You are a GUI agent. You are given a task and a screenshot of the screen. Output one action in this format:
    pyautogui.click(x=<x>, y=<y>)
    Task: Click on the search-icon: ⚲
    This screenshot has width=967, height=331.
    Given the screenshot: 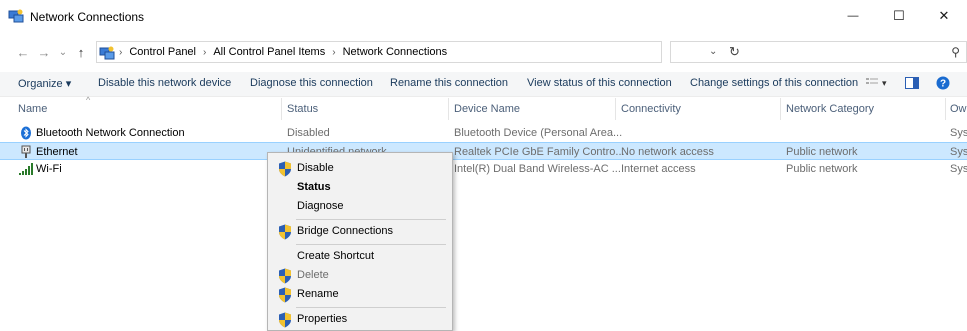 What is the action you would take?
    pyautogui.click(x=955, y=52)
    